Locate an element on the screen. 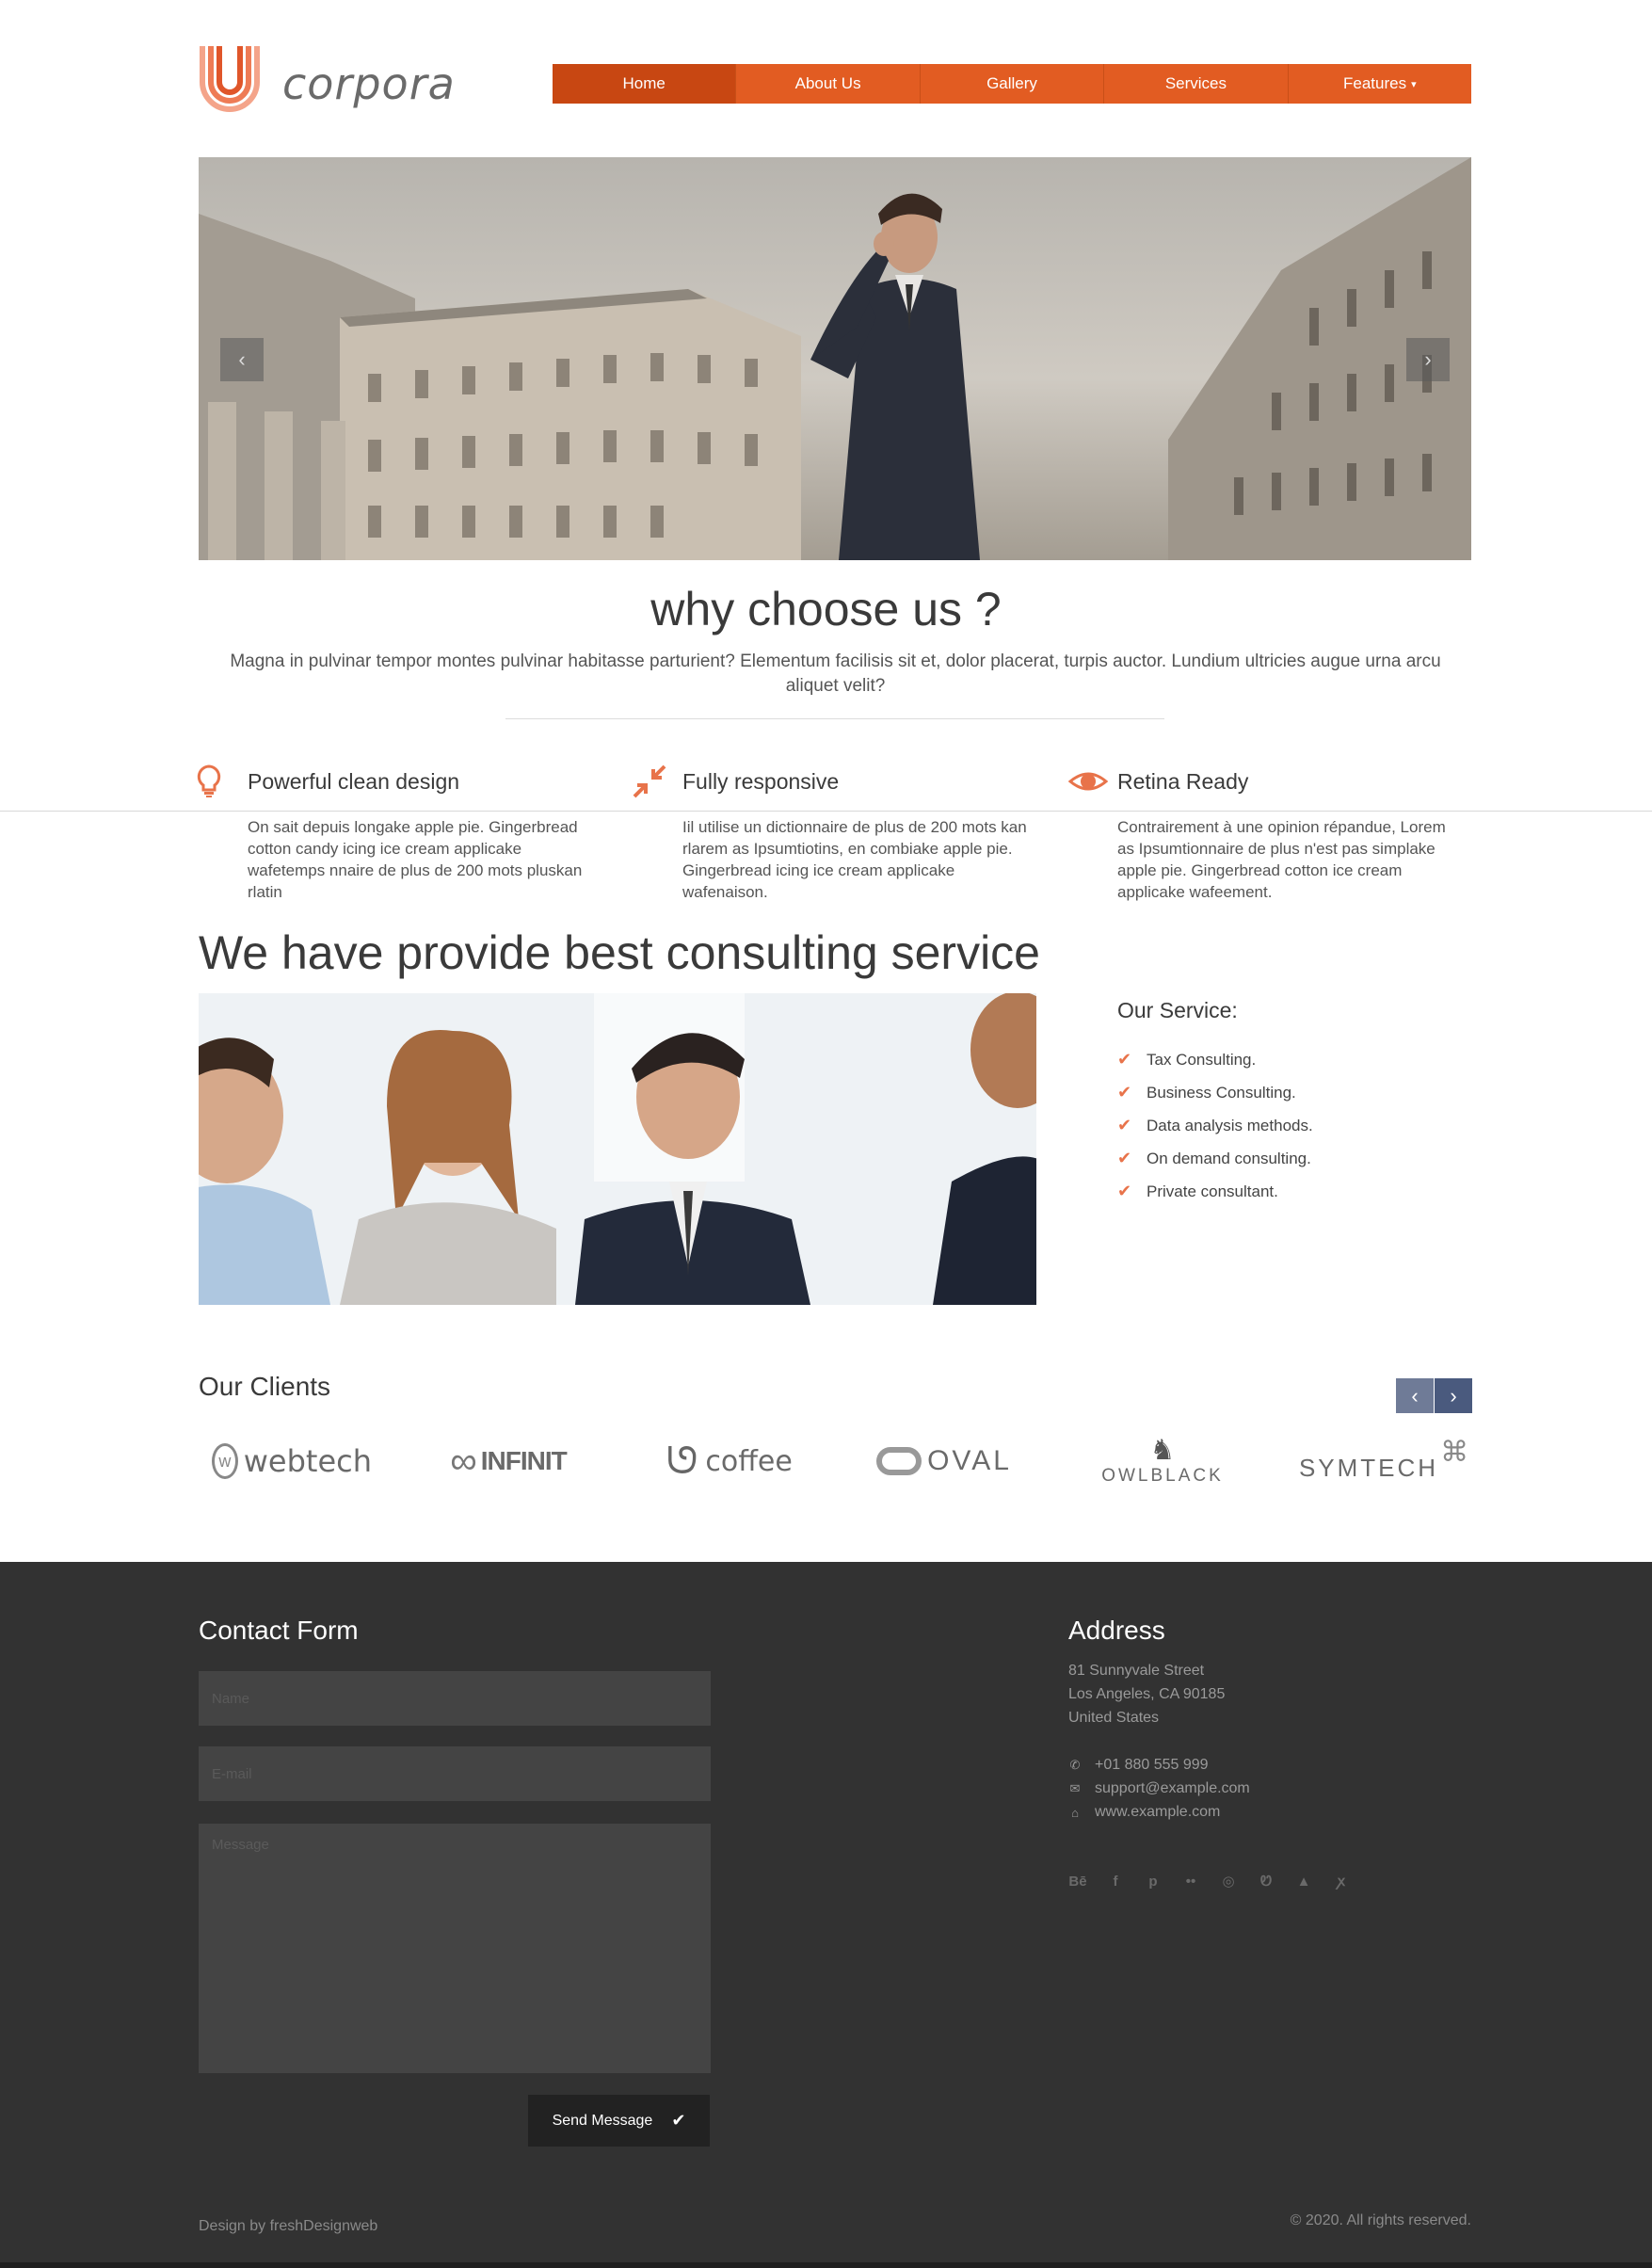 The width and height of the screenshot is (1652, 2268). client-name: INFINIT is located at coordinates (524, 1460).